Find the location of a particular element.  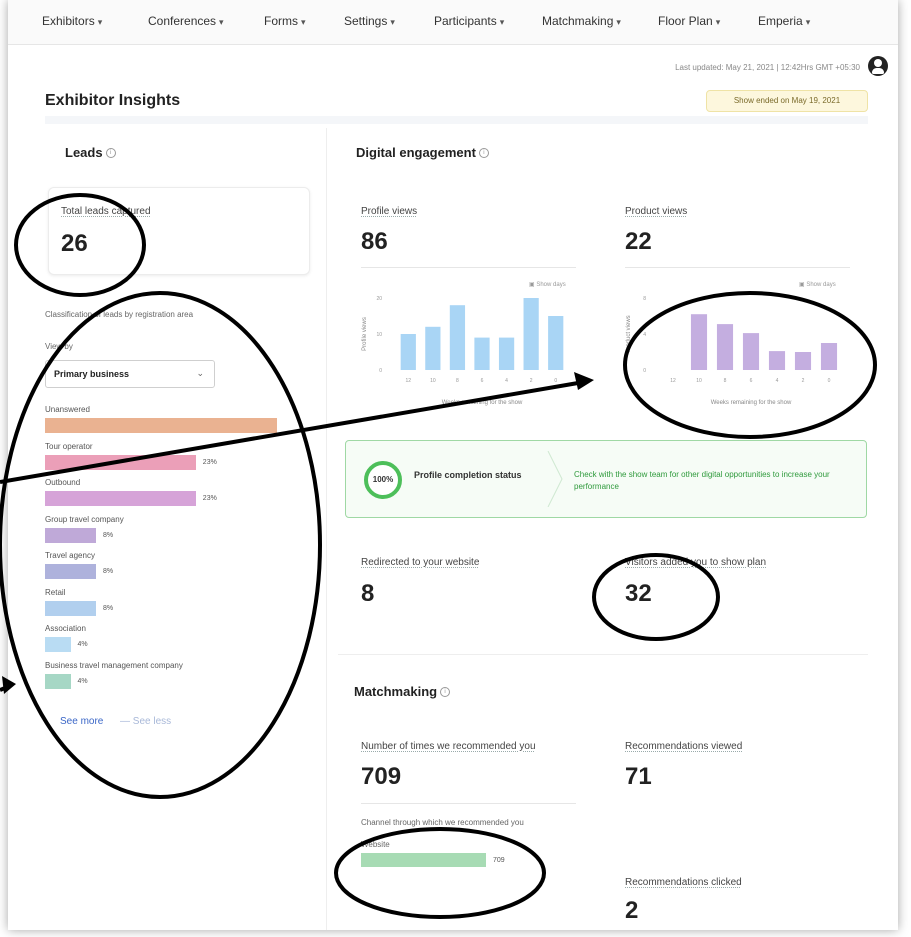

nav-label: Floor Plan is located at coordinates (685, 21).